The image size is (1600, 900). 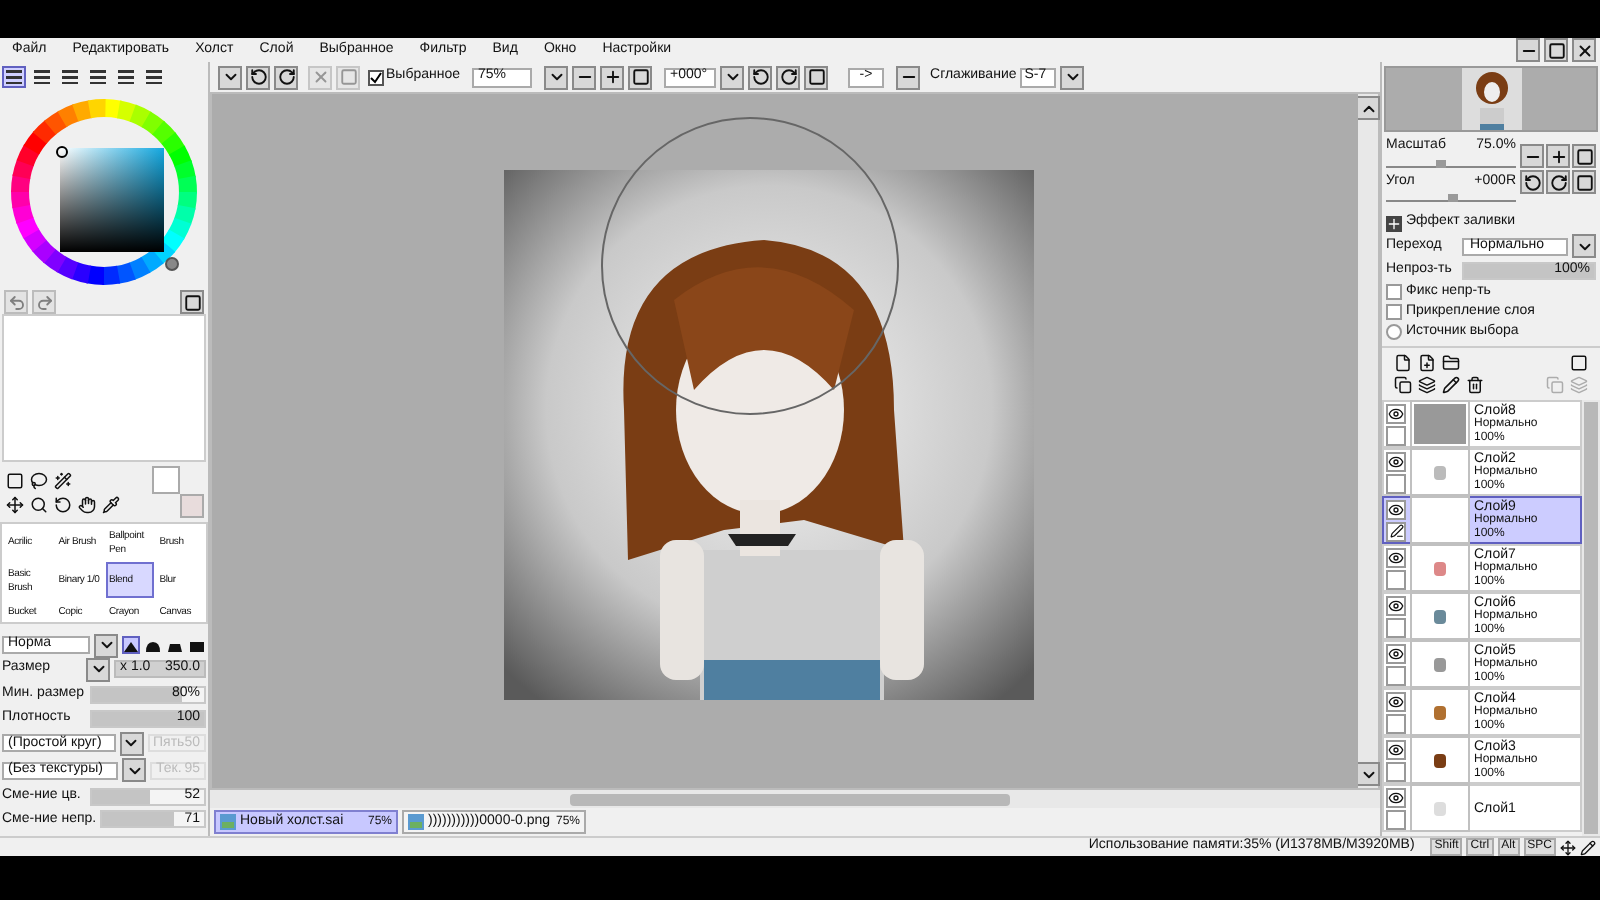 I want to click on swatch-settings-button, so click(x=192, y=302).